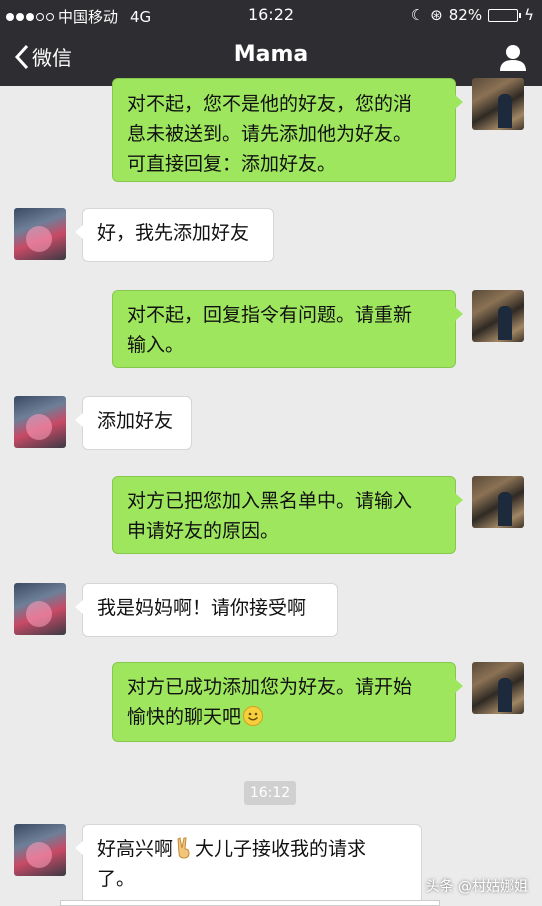  Describe the element at coordinates (270, 104) in the screenshot. I see `message-line: 对不起，您不是他的好友，您的消` at that location.